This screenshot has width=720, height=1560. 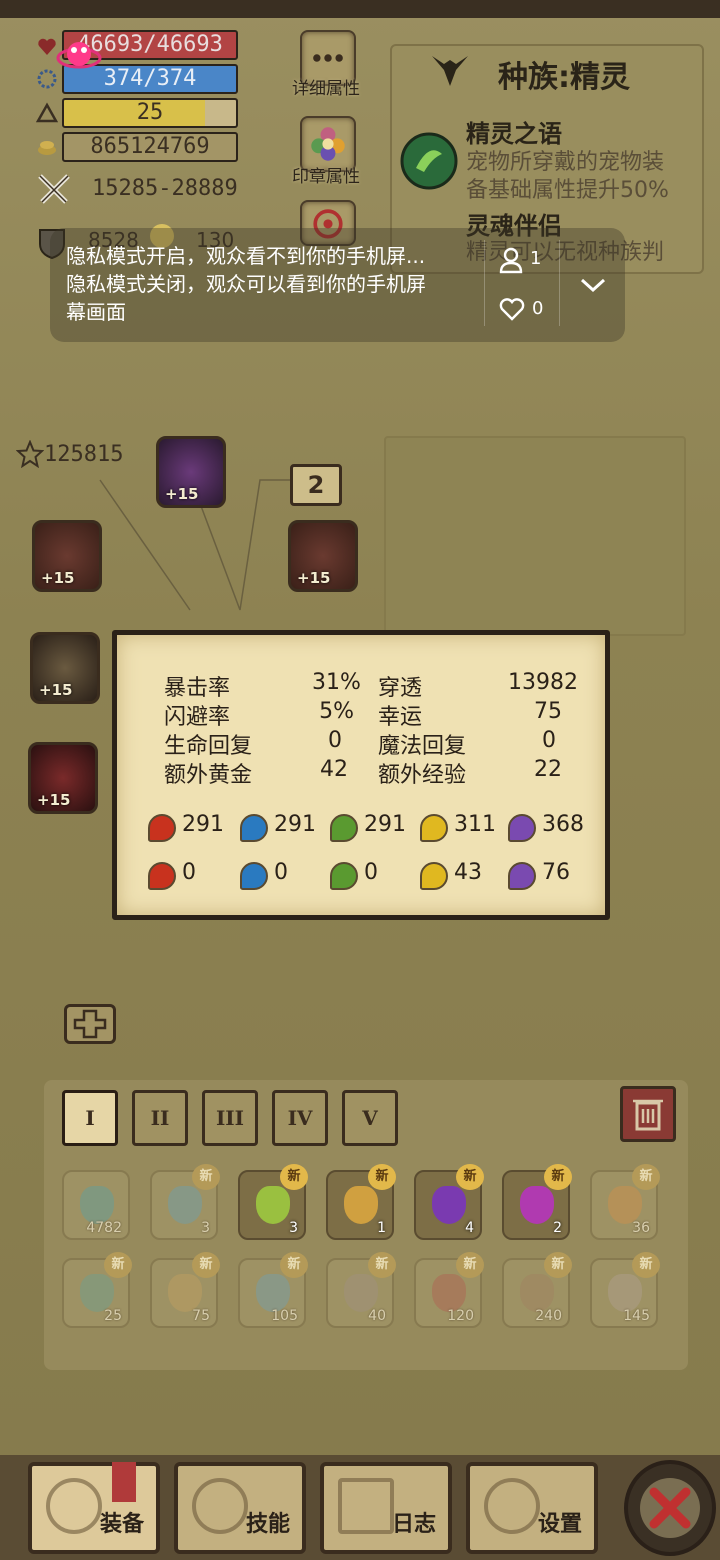 I want to click on item-row2-slot-1: 75 新, so click(x=185, y=1290).